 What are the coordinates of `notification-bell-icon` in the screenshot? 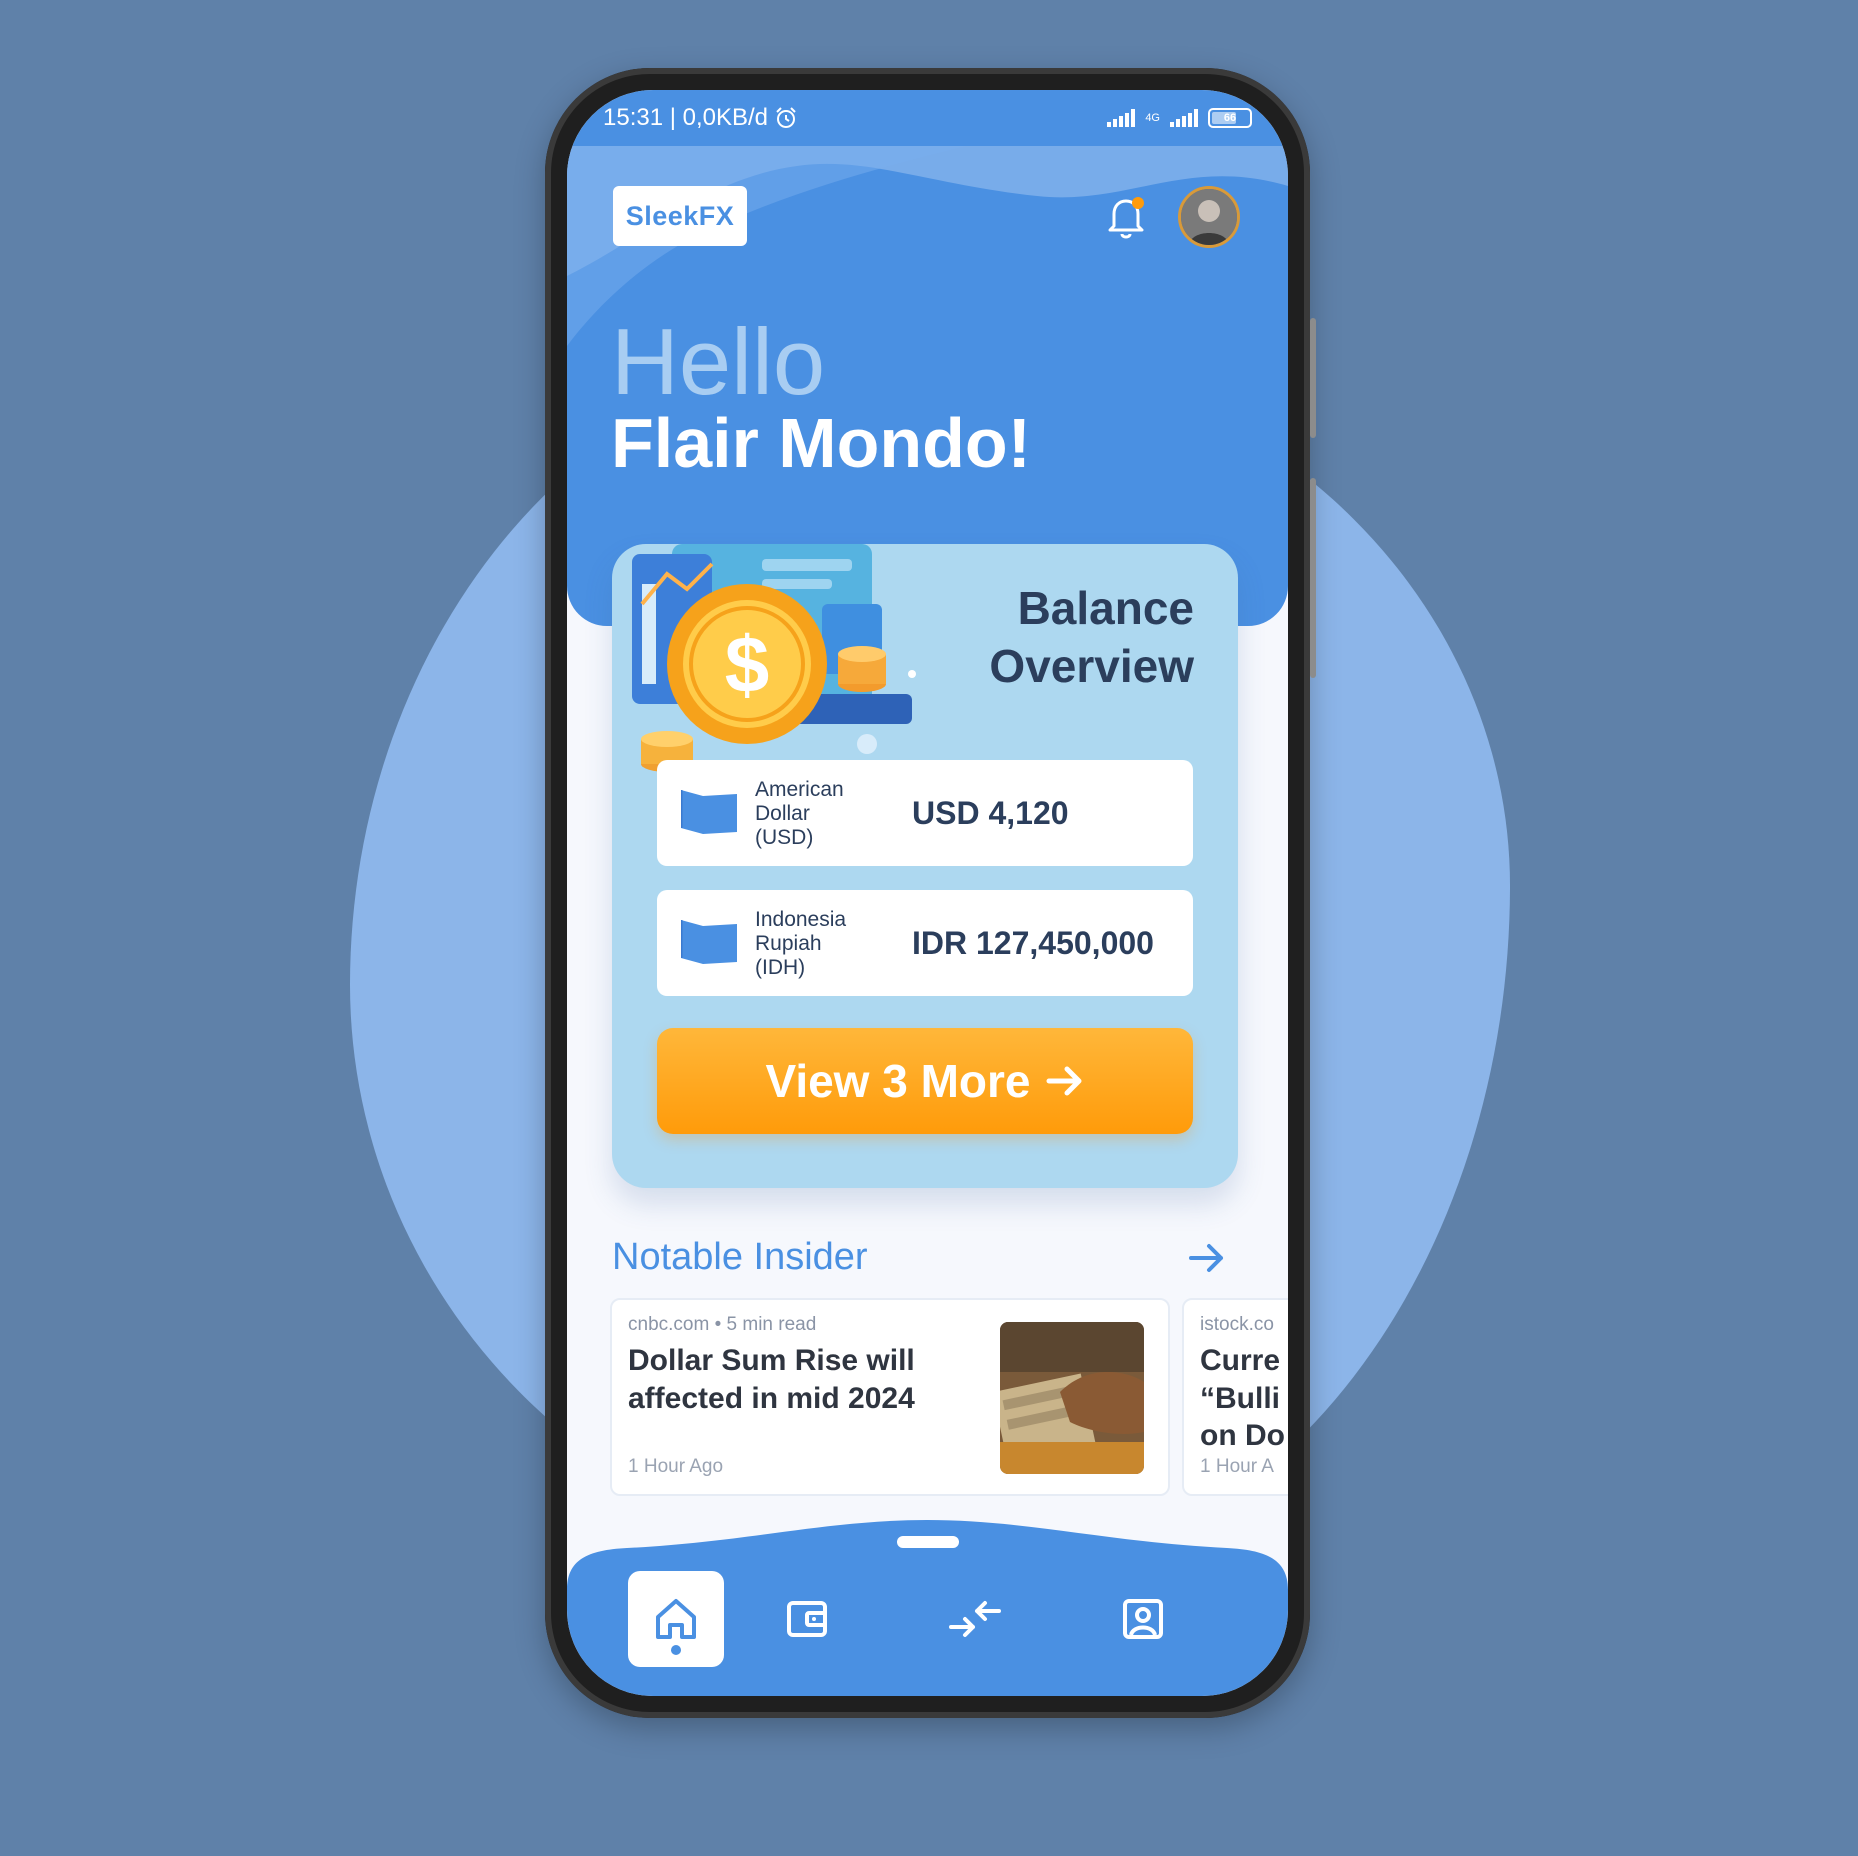 It's located at (1126, 217).